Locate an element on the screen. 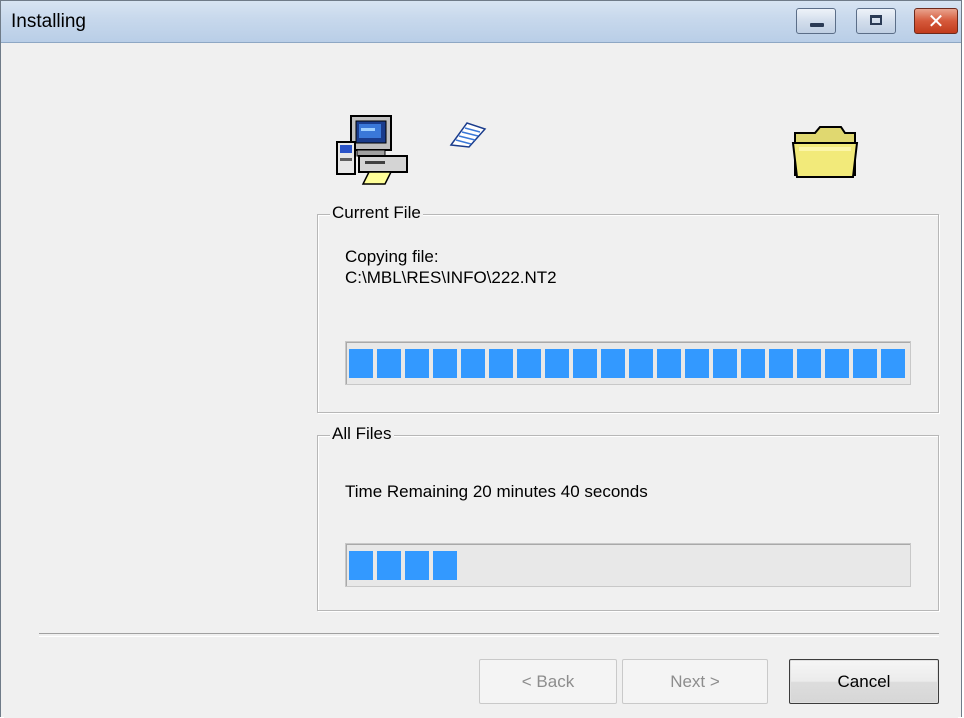 The image size is (964, 718). button-separator is located at coordinates (489, 635).